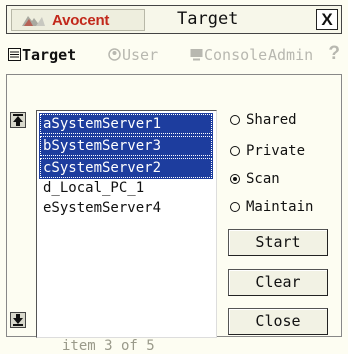 Image resolution: width=348 pixels, height=354 pixels. What do you see at coordinates (18, 120) in the screenshot?
I see `scroll-top-icon` at bounding box center [18, 120].